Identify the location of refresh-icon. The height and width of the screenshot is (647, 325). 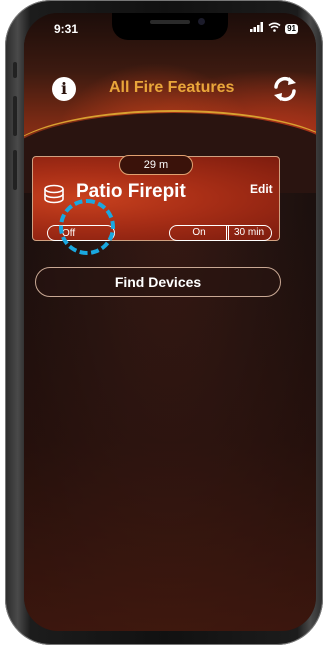
(285, 89).